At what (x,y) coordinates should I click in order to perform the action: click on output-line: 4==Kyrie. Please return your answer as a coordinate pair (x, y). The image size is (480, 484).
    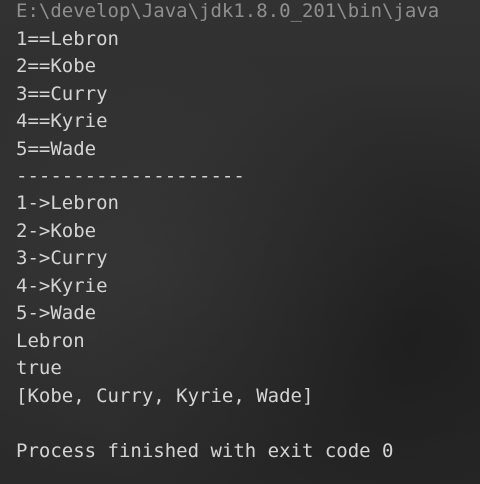
    Looking at the image, I should click on (62, 121).